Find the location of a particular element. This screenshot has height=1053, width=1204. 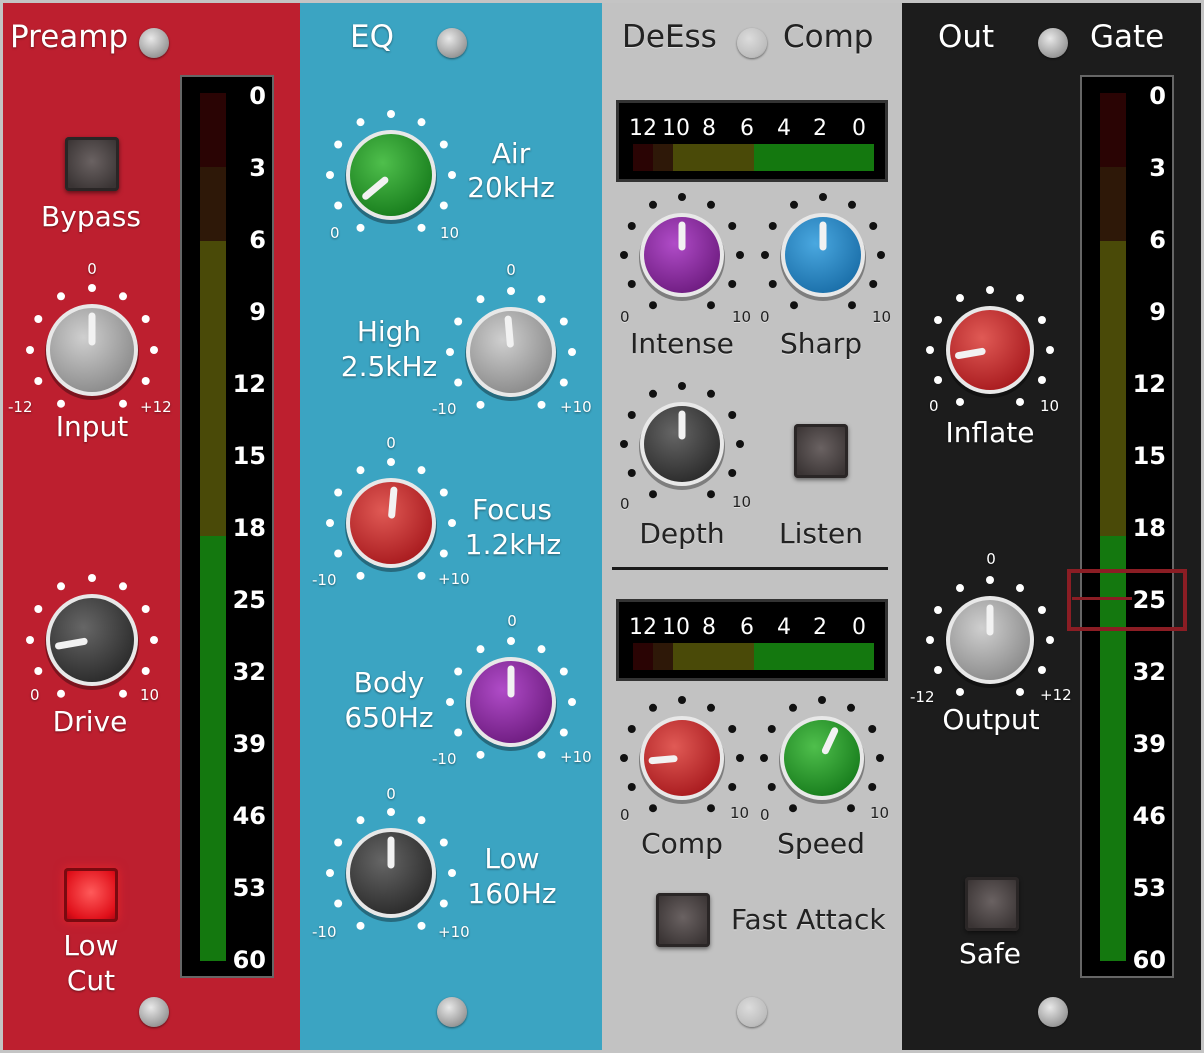

deess-meter-scale-label: 4 is located at coordinates (784, 128).